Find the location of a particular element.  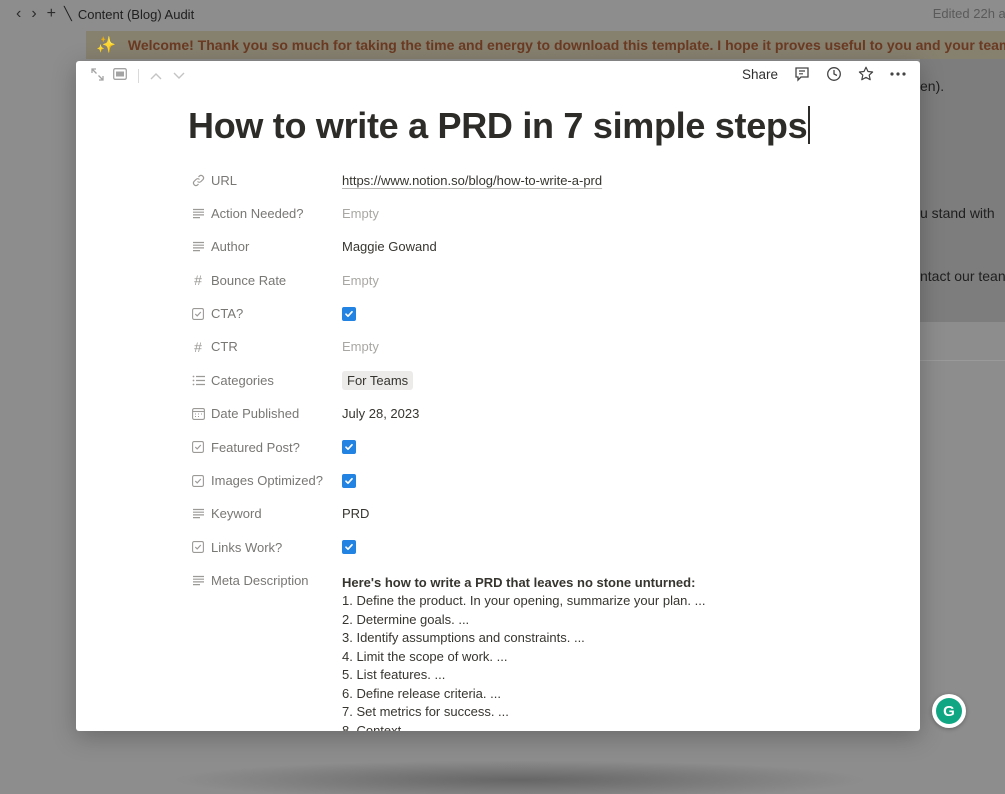

breadcrumb-title: Content (Blog) Audit is located at coordinates (136, 14).